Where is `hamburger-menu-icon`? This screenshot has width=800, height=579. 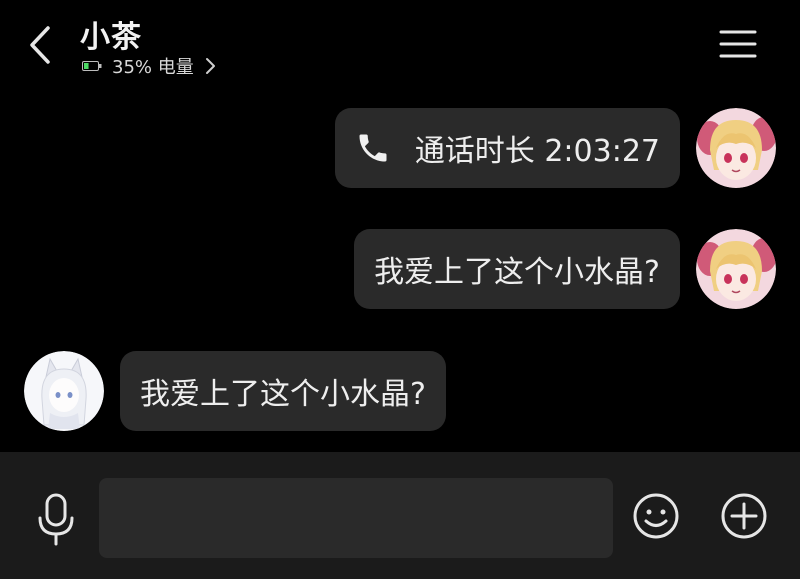
hamburger-menu-icon is located at coordinates (738, 44).